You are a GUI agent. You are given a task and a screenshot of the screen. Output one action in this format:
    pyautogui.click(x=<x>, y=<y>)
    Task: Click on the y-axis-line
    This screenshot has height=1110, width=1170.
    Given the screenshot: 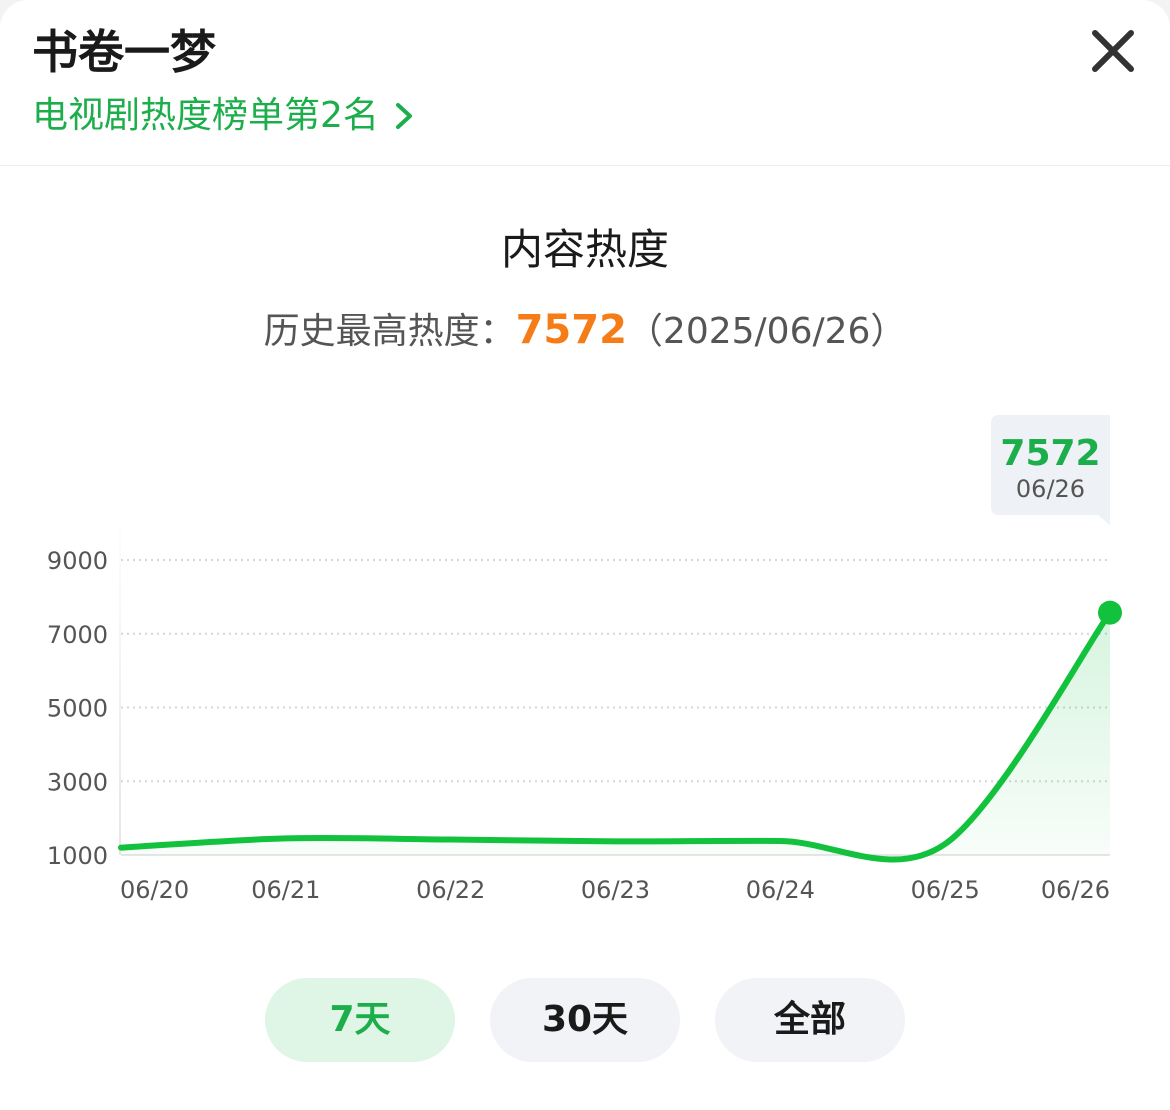 What is the action you would take?
    pyautogui.click(x=120, y=680)
    